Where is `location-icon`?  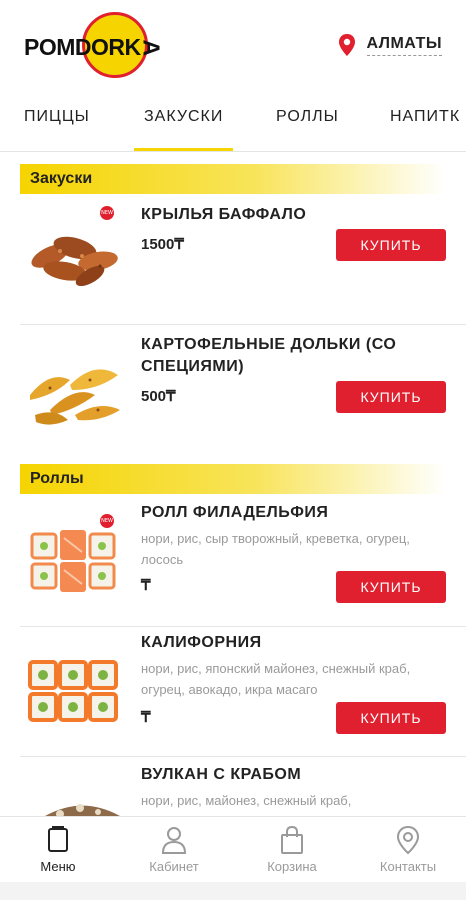
location-icon is located at coordinates (408, 840).